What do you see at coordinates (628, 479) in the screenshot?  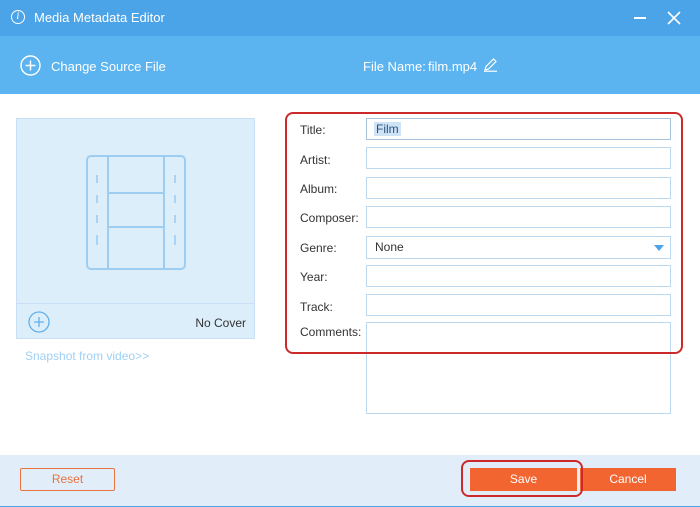 I see `cancel-button: Cancel` at bounding box center [628, 479].